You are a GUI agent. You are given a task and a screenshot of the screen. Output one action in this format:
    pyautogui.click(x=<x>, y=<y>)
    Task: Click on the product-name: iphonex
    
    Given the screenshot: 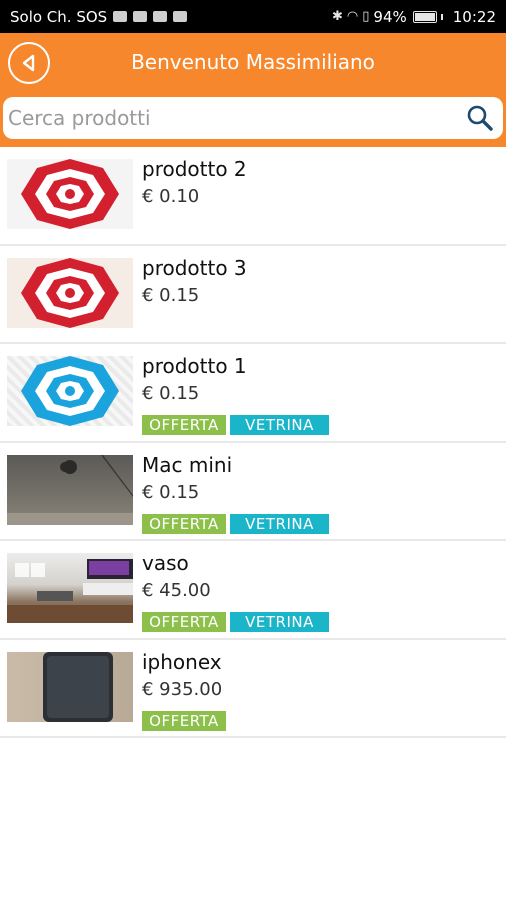 What is the action you would take?
    pyautogui.click(x=182, y=661)
    